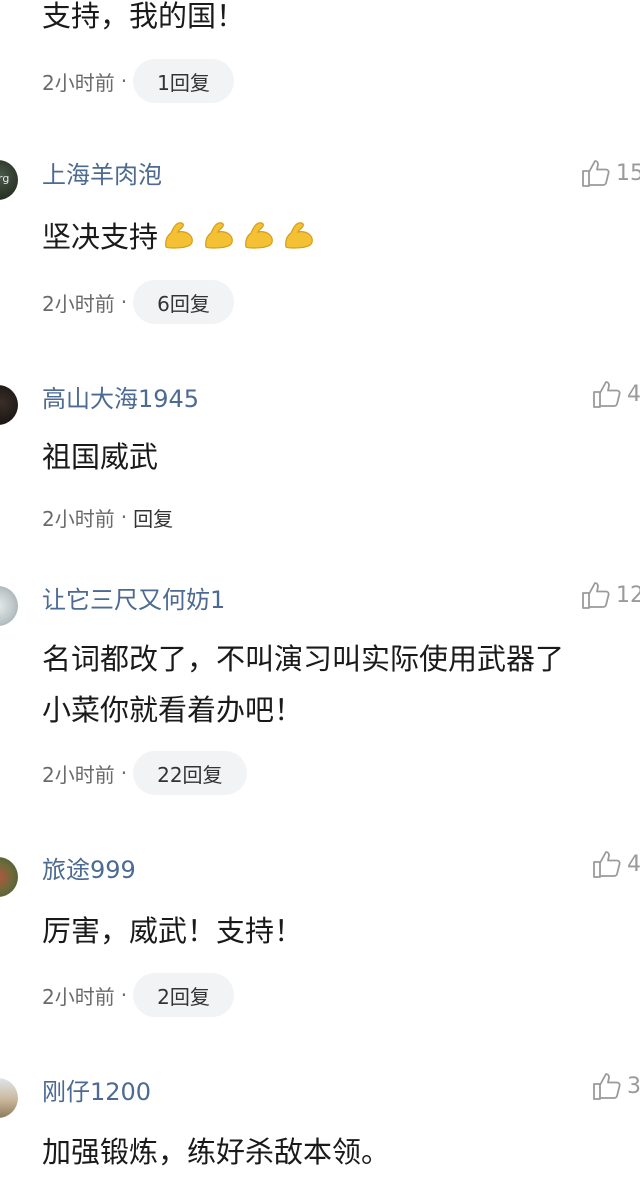 The image size is (640, 1189). Describe the element at coordinates (120, 396) in the screenshot. I see `comment-username: 高山大海1945` at that location.